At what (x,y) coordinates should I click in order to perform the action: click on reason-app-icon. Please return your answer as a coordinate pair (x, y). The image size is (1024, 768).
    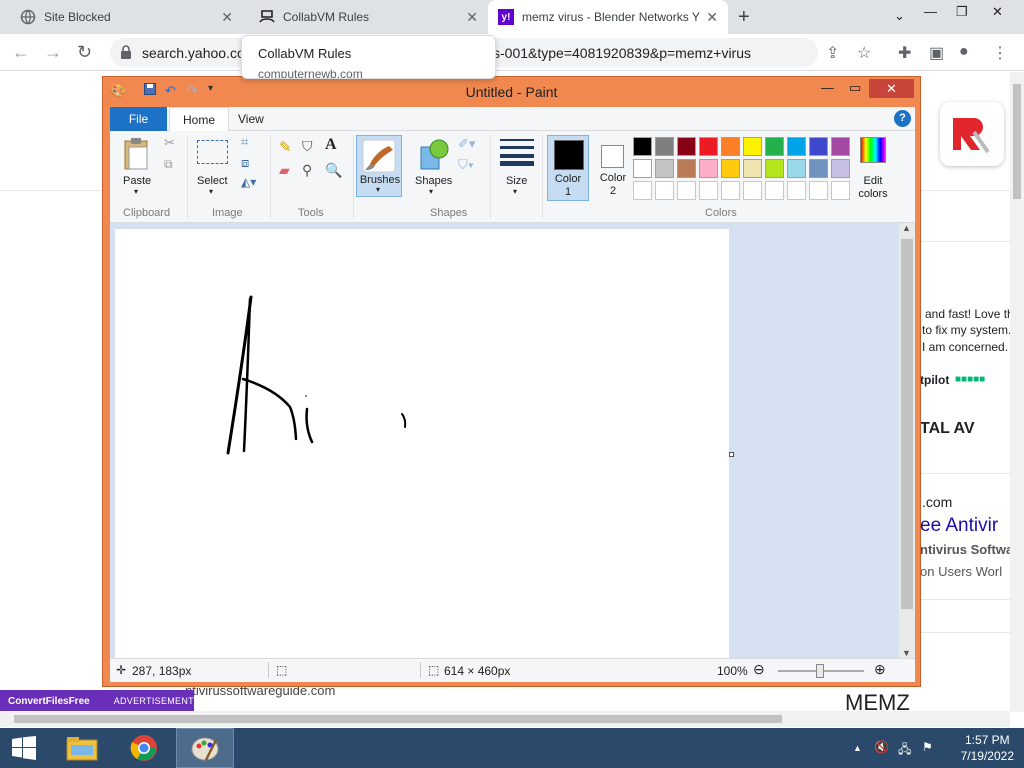
    Looking at the image, I should click on (972, 134).